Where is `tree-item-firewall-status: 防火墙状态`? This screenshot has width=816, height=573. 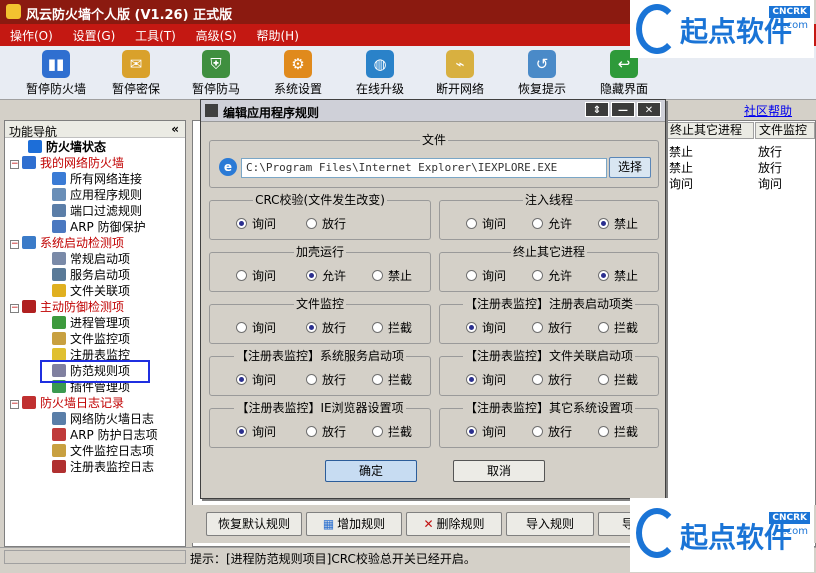 tree-item-firewall-status: 防火墙状态 is located at coordinates (67, 147).